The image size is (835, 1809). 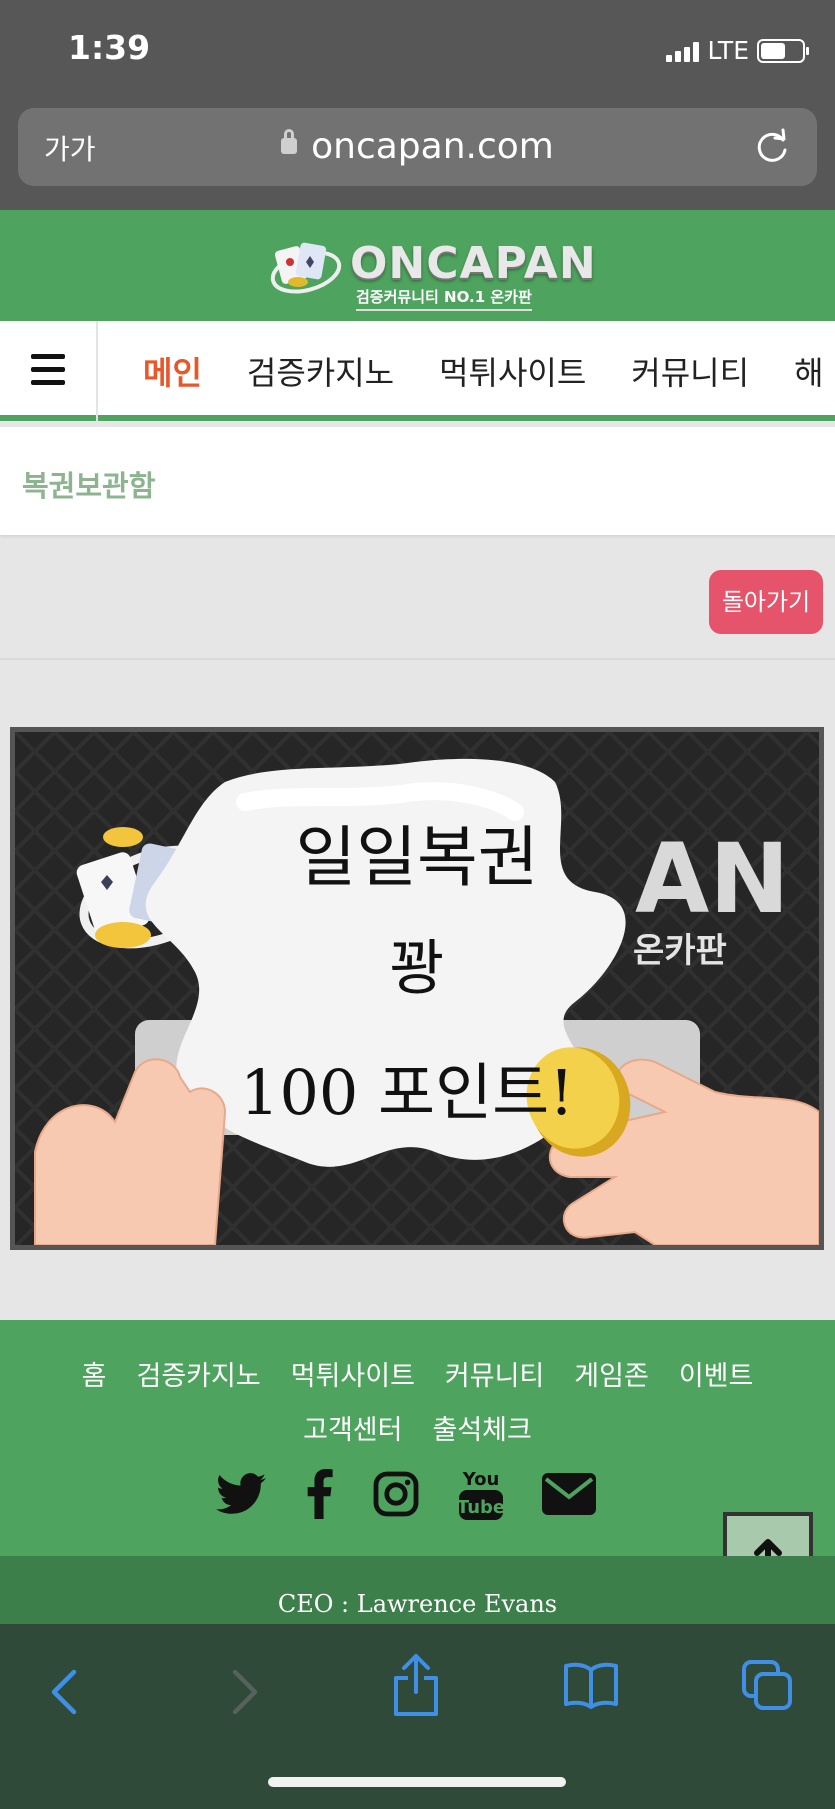 What do you see at coordinates (352, 1430) in the screenshot?
I see `footer-link-customer-center: 고객센터` at bounding box center [352, 1430].